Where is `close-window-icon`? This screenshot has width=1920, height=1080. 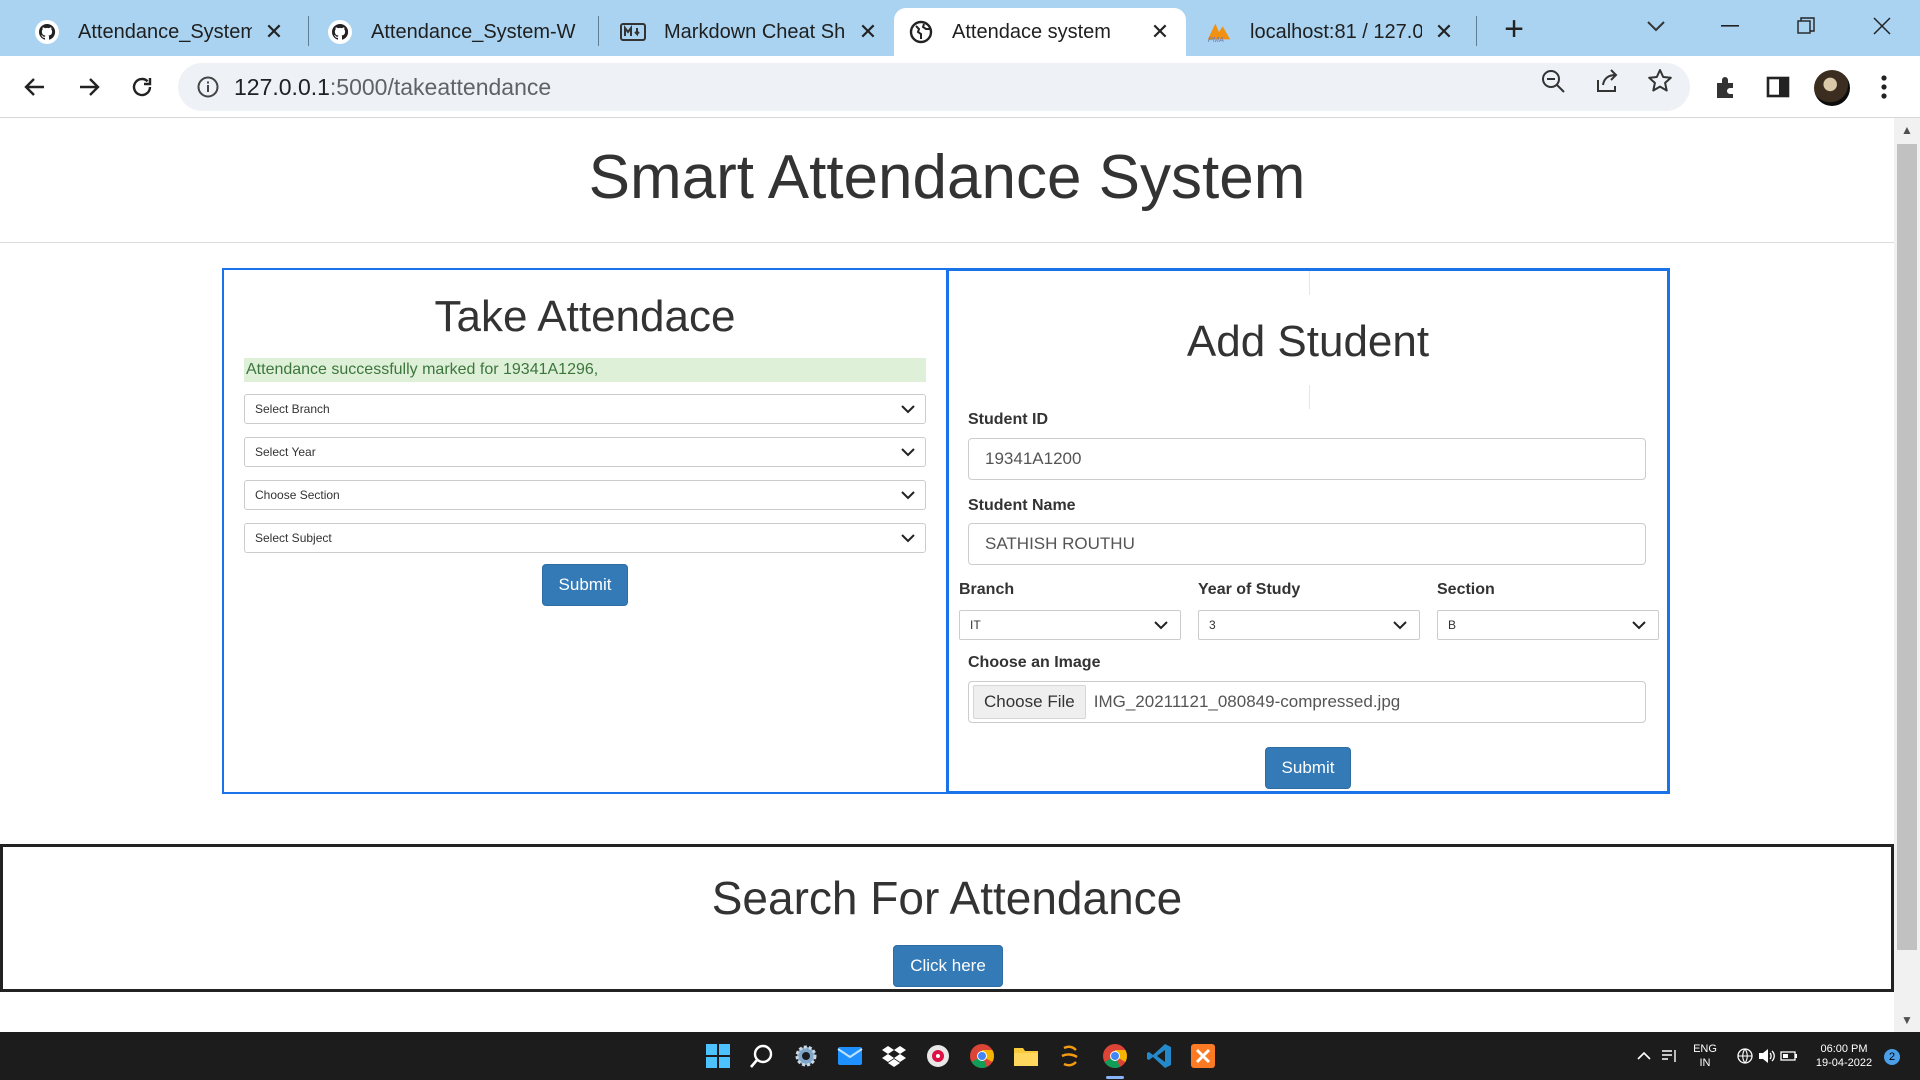 close-window-icon is located at coordinates (1882, 26).